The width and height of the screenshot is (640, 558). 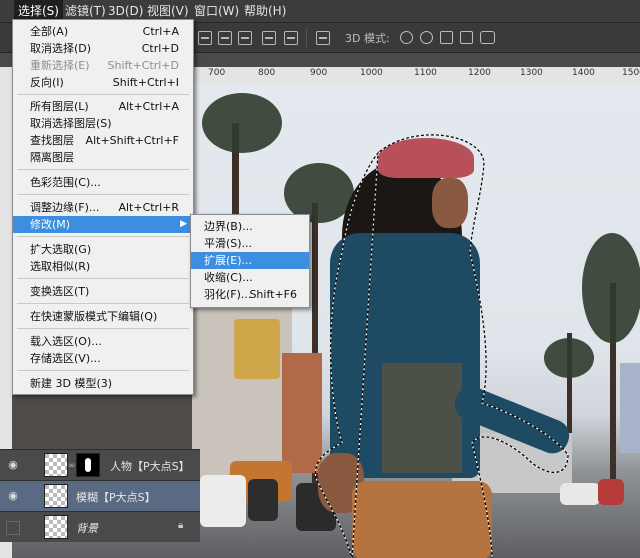 What do you see at coordinates (225, 38) in the screenshot?
I see `align-vcenter-icon` at bounding box center [225, 38].